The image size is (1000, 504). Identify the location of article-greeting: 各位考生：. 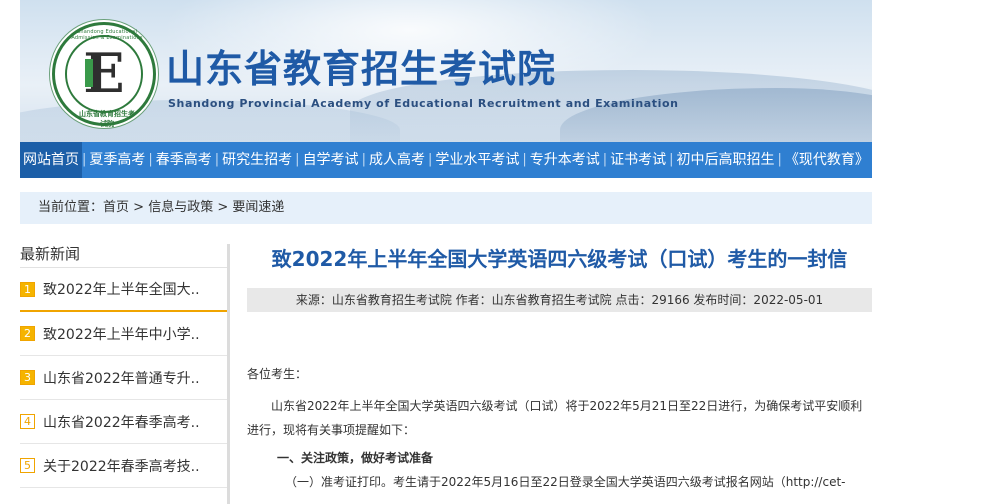
(277, 374).